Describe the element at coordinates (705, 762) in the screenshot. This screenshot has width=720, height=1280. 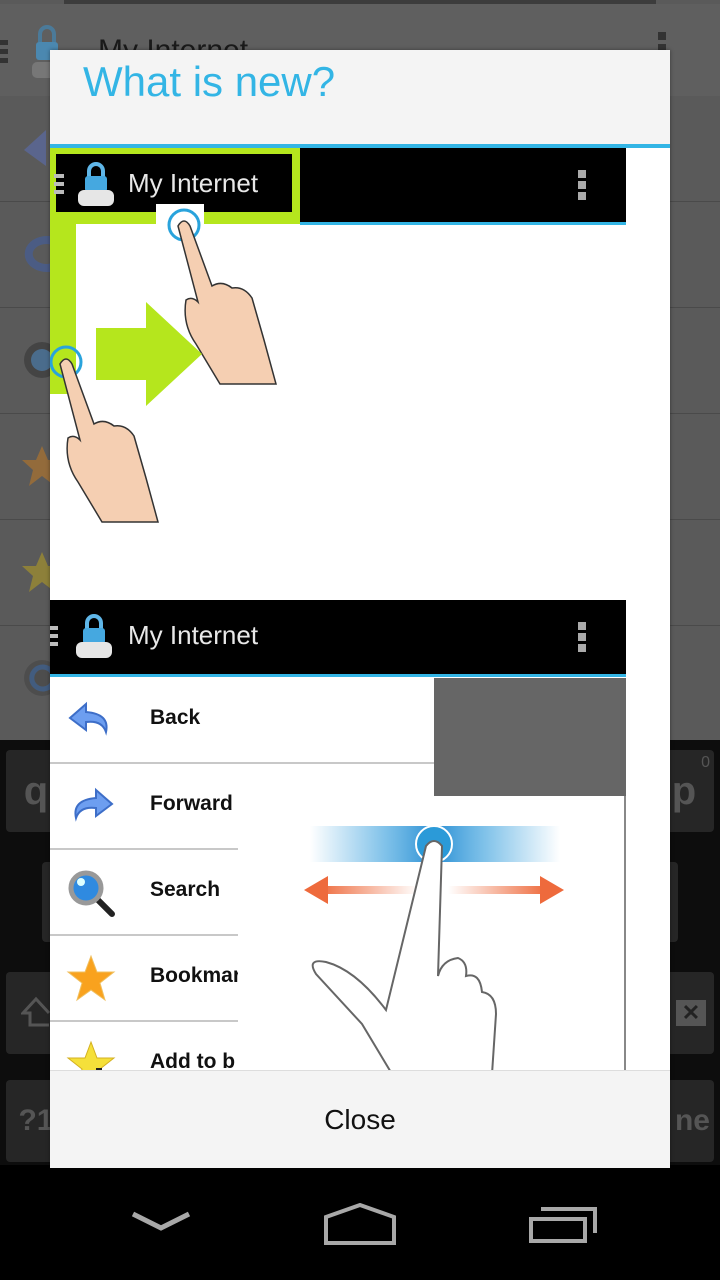
I see `key-hint: 0` at that location.